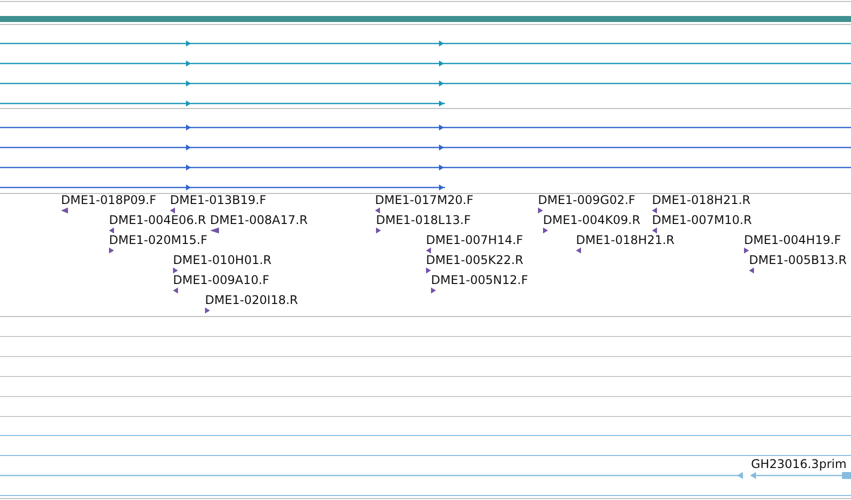  I want to click on transcript-label: GH23016.3prim, so click(799, 464).